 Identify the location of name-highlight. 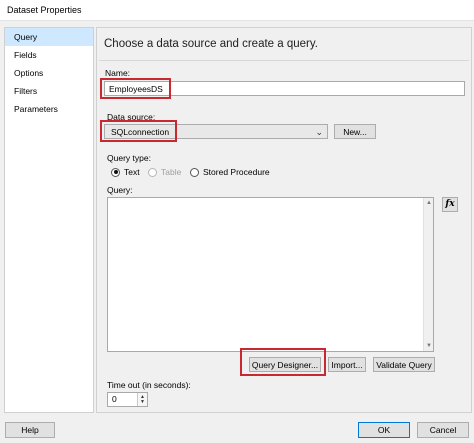
(135, 88).